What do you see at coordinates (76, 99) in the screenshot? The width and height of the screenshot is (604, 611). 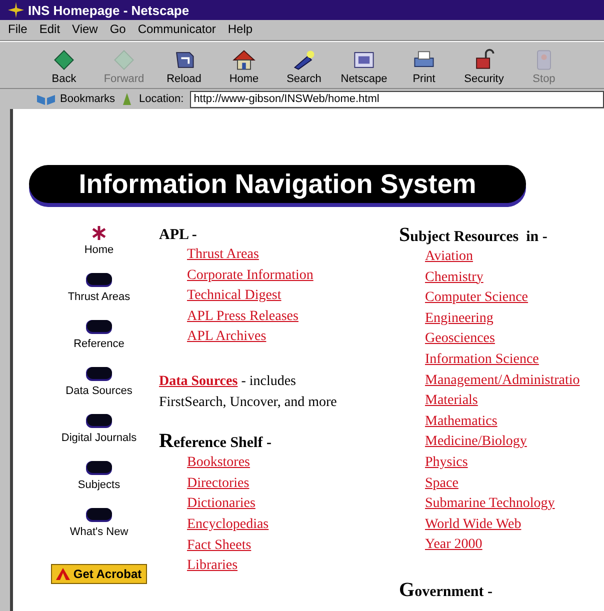 I see `bookmarks-button: Bookmarks` at bounding box center [76, 99].